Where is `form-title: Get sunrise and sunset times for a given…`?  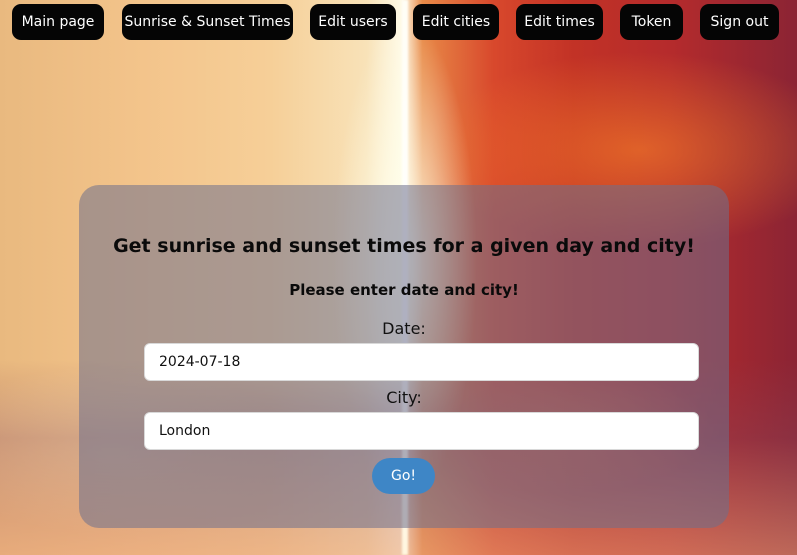
form-title: Get sunrise and sunset times for a given… is located at coordinates (404, 246).